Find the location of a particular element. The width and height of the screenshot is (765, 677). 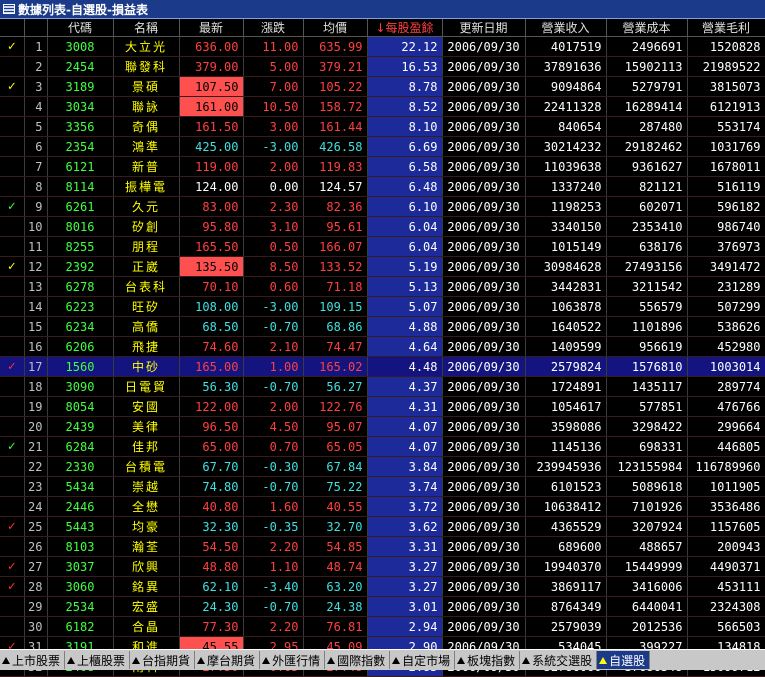

latest-price: 70.10 is located at coordinates (211, 286).